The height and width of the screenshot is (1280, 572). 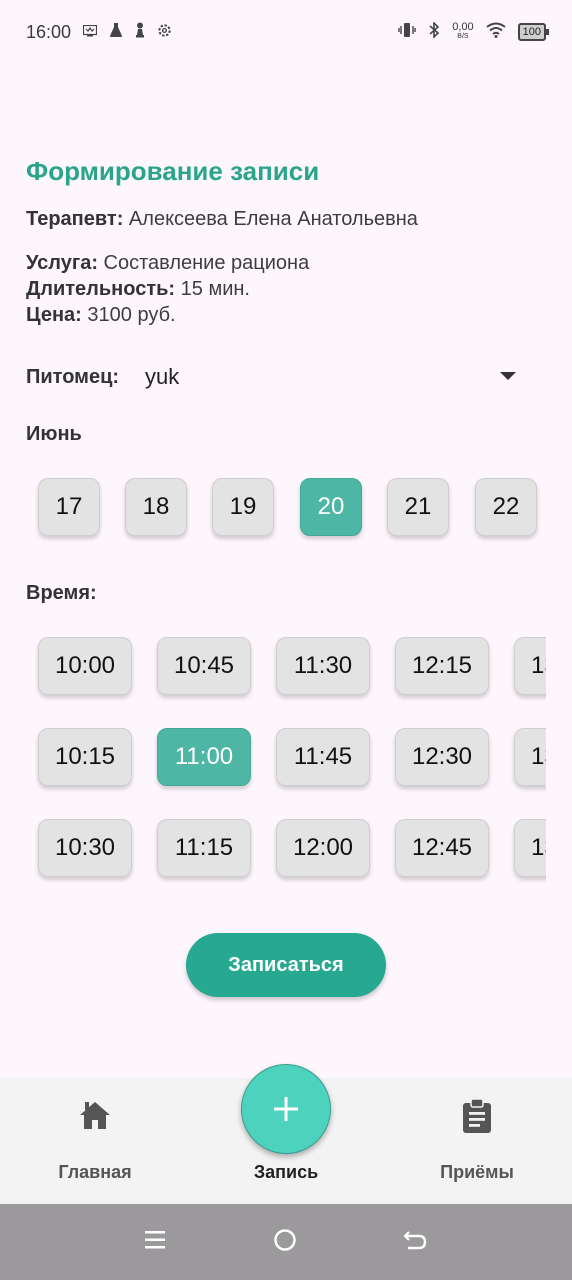 I want to click on time-slot-button: 12:15, so click(x=442, y=666).